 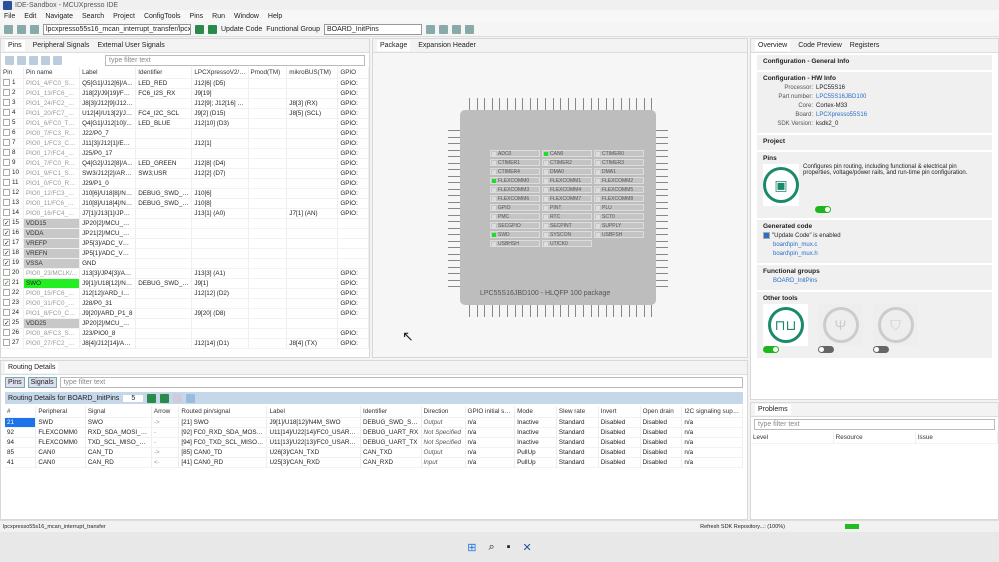 What do you see at coordinates (9, 16) in the screenshot?
I see `menu-file: File` at bounding box center [9, 16].